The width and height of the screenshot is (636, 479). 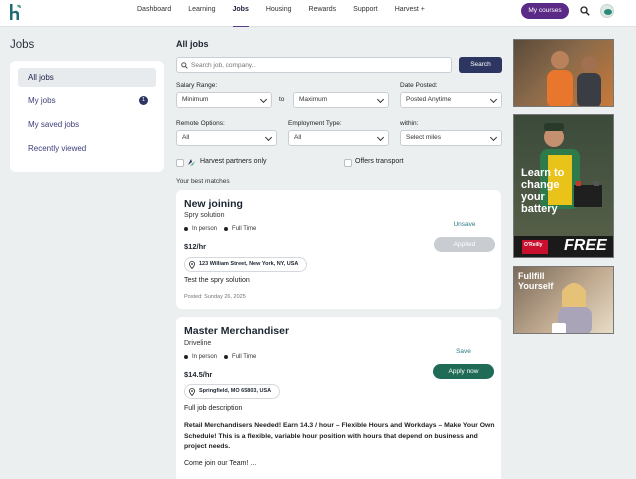 What do you see at coordinates (323, 13) in the screenshot?
I see `nav-rewards: Rewards` at bounding box center [323, 13].